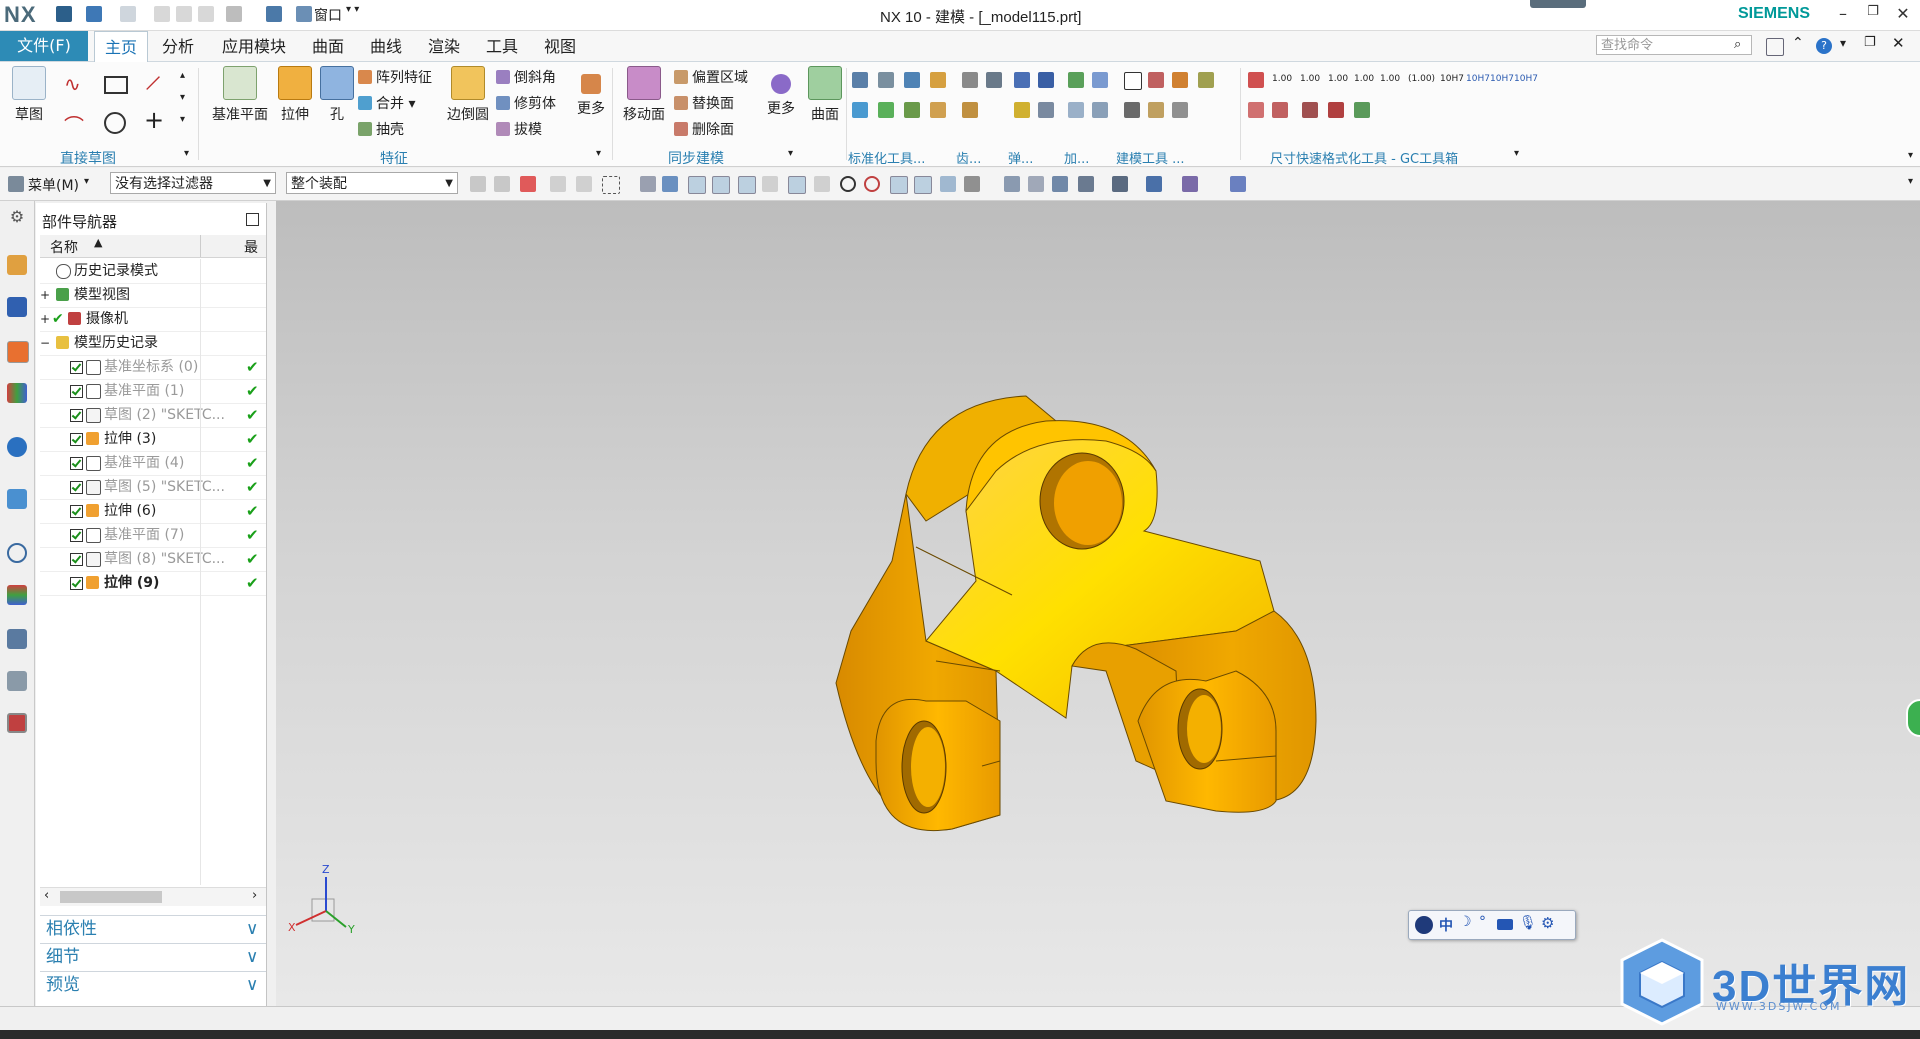 The height and width of the screenshot is (1039, 1920). Describe the element at coordinates (254, 46) in the screenshot. I see `tab-application: 应用模块` at that location.